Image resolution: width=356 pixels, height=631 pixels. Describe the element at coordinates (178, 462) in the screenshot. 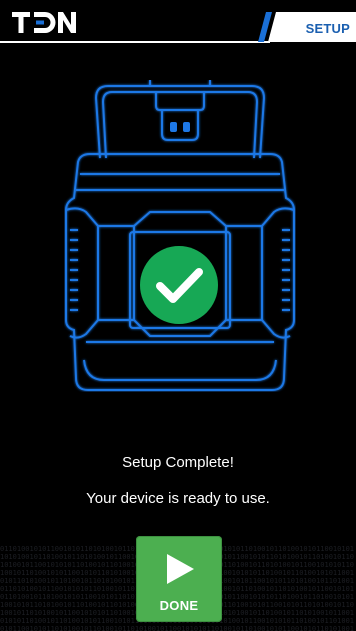

I see `status-title: Setup Complete!` at that location.